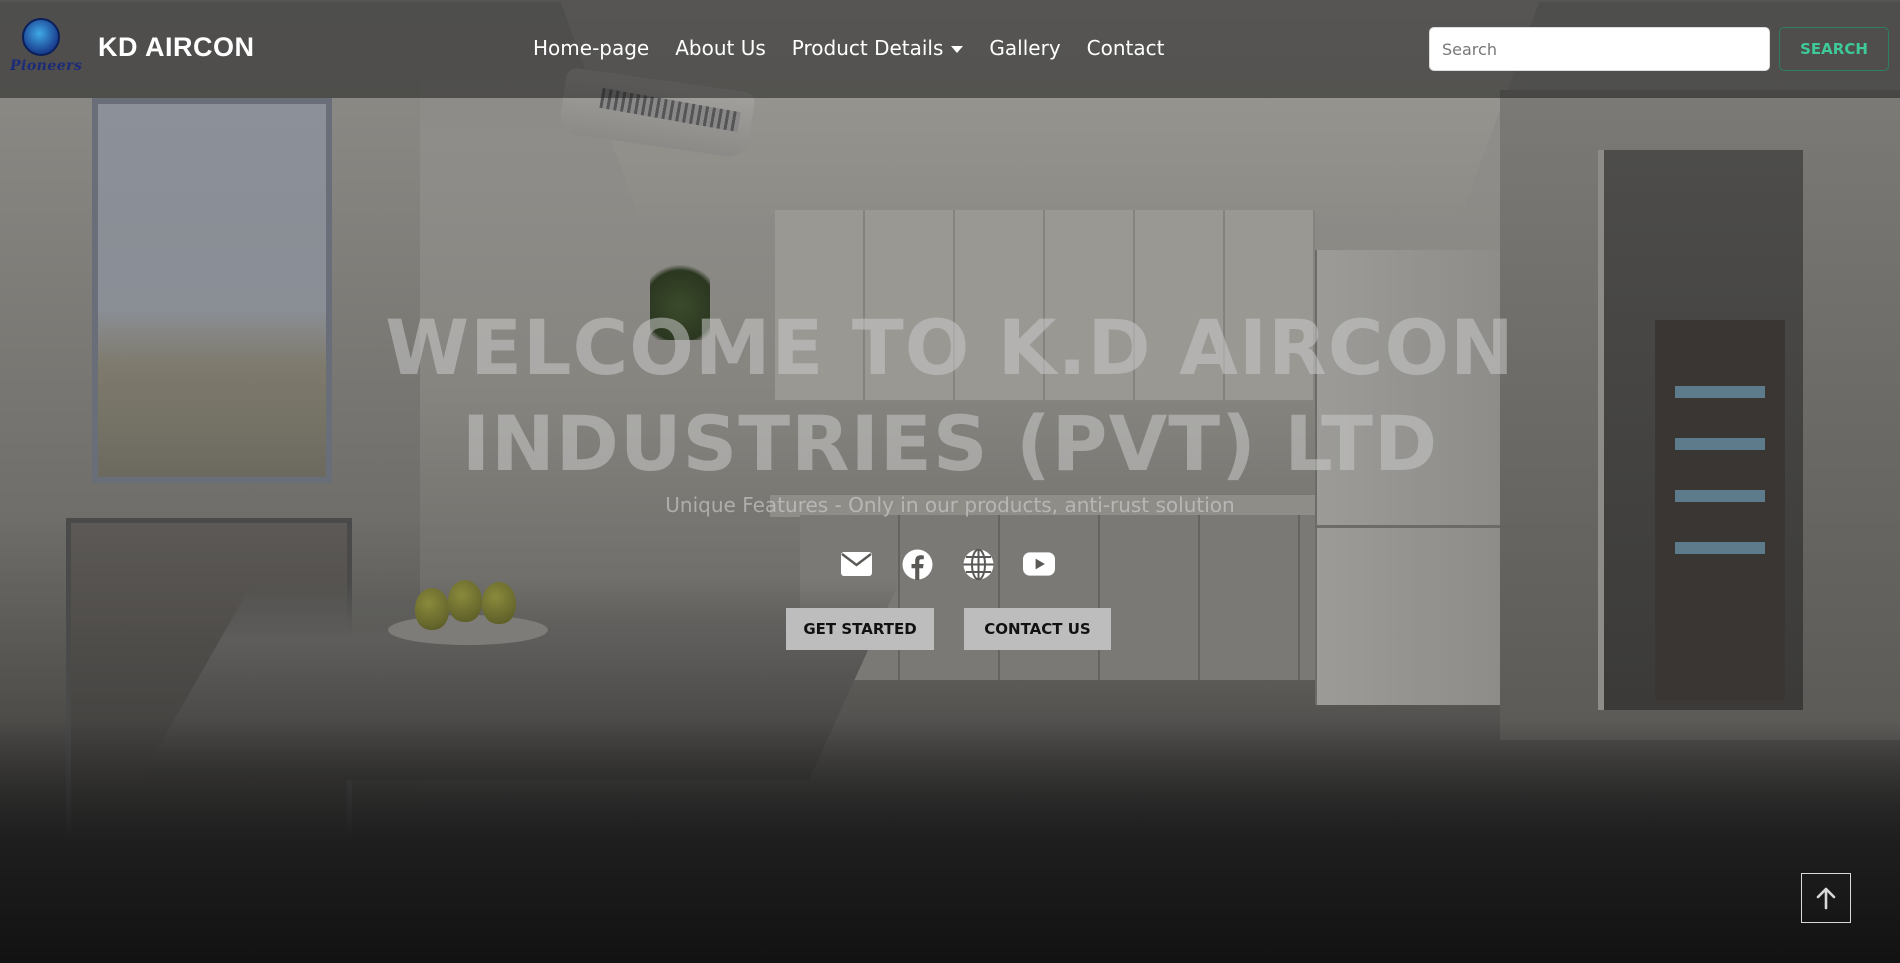 The height and width of the screenshot is (963, 1900). What do you see at coordinates (1720, 548) in the screenshot?
I see `door-glass-panel` at bounding box center [1720, 548].